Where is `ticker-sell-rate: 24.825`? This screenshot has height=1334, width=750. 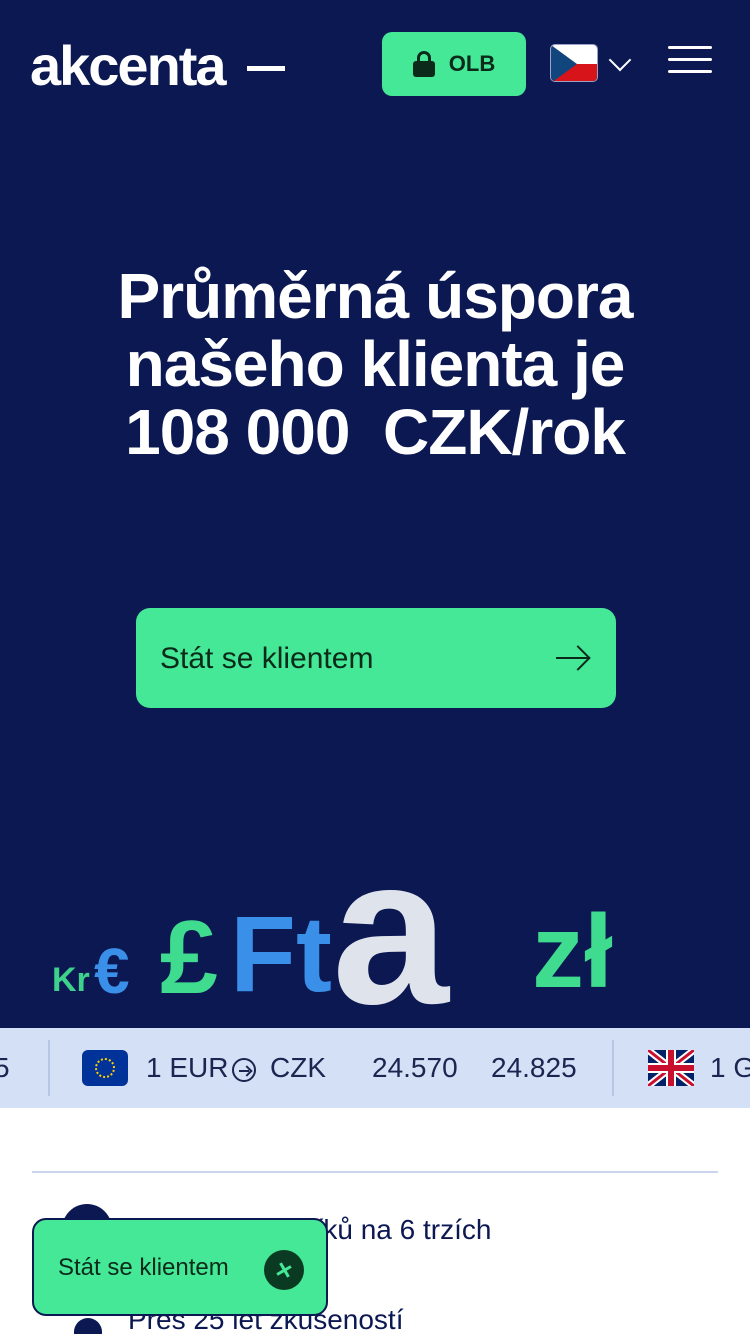 ticker-sell-rate: 24.825 is located at coordinates (534, 1067).